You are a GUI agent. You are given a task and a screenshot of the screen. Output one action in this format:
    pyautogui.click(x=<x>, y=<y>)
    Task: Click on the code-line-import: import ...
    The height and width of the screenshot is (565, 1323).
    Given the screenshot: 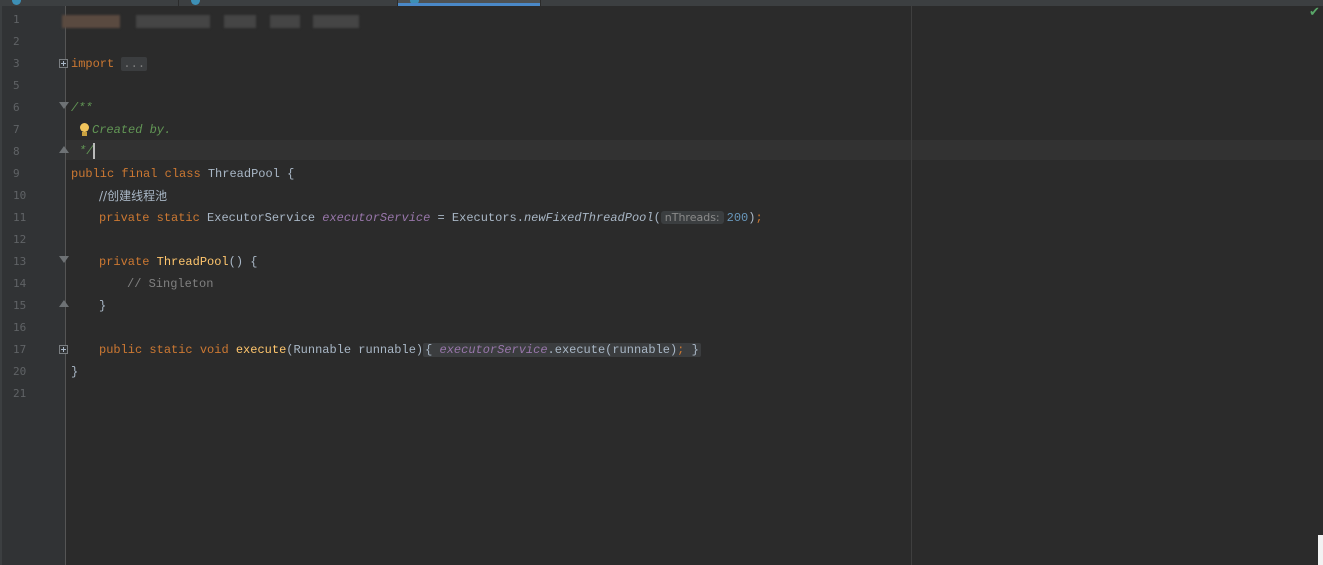 What is the action you would take?
    pyautogui.click(x=109, y=64)
    